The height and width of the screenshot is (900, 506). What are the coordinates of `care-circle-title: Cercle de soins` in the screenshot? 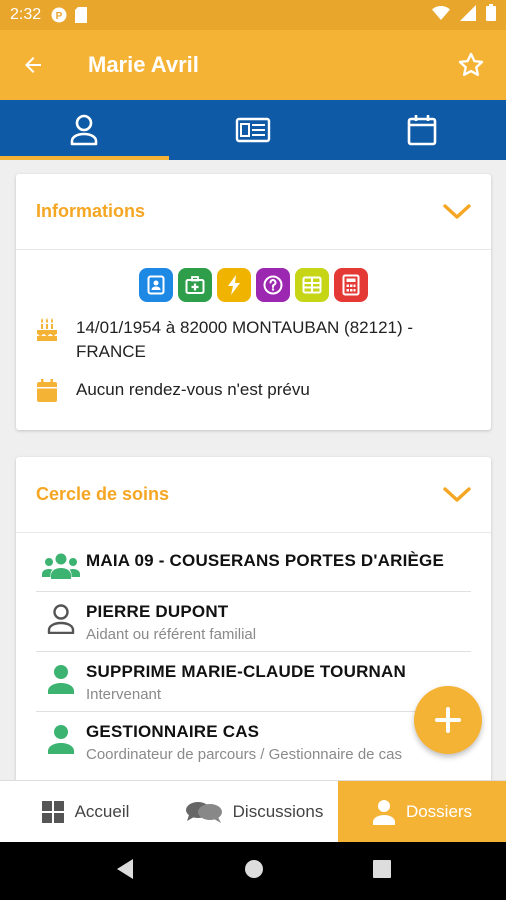 It's located at (103, 494).